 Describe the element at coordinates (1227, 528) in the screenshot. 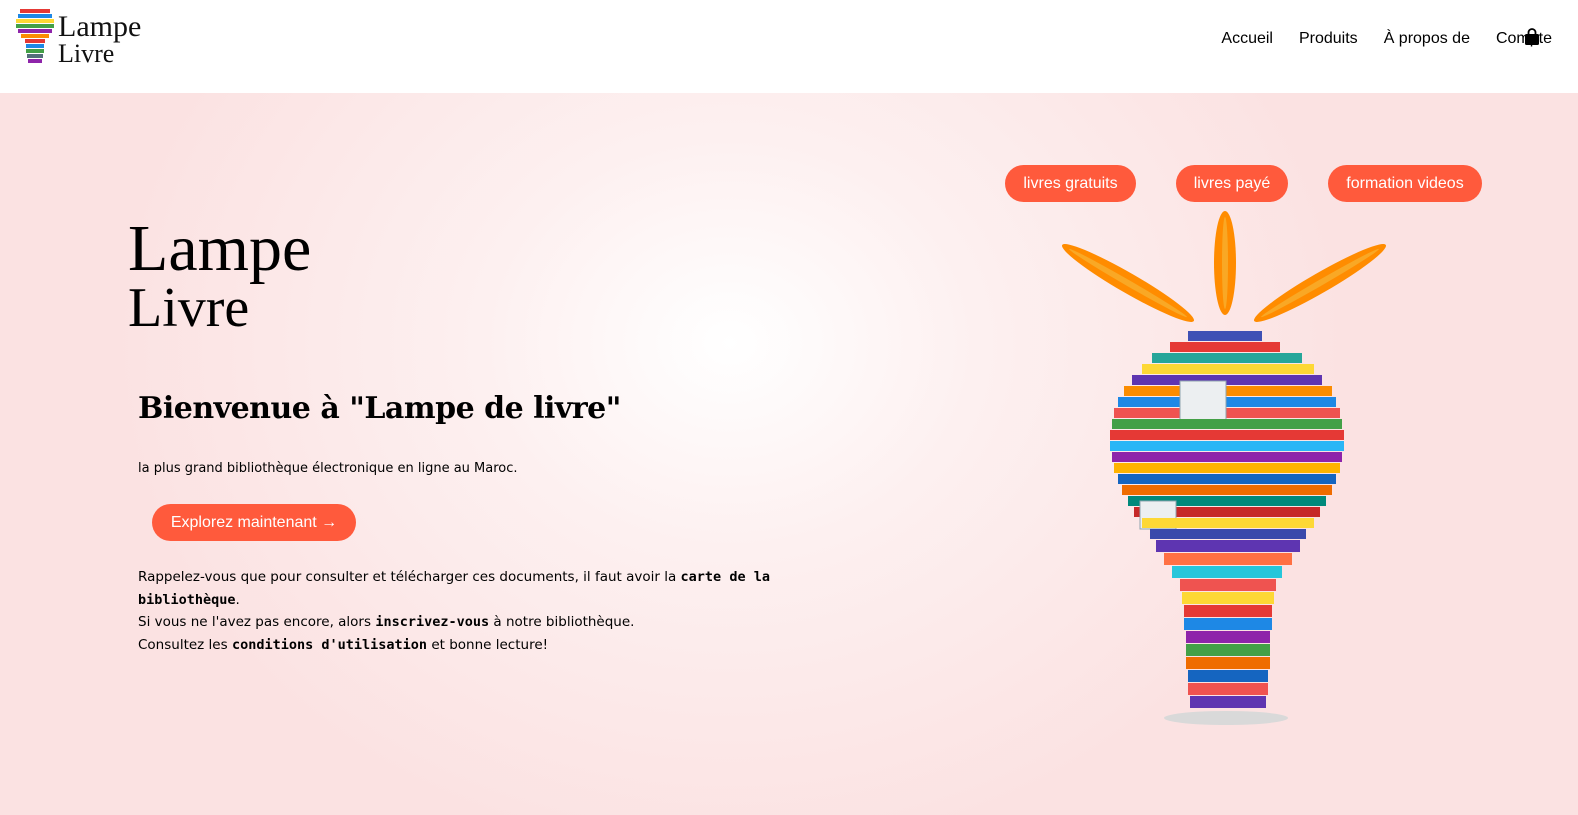

I see `book-stack-icon` at that location.